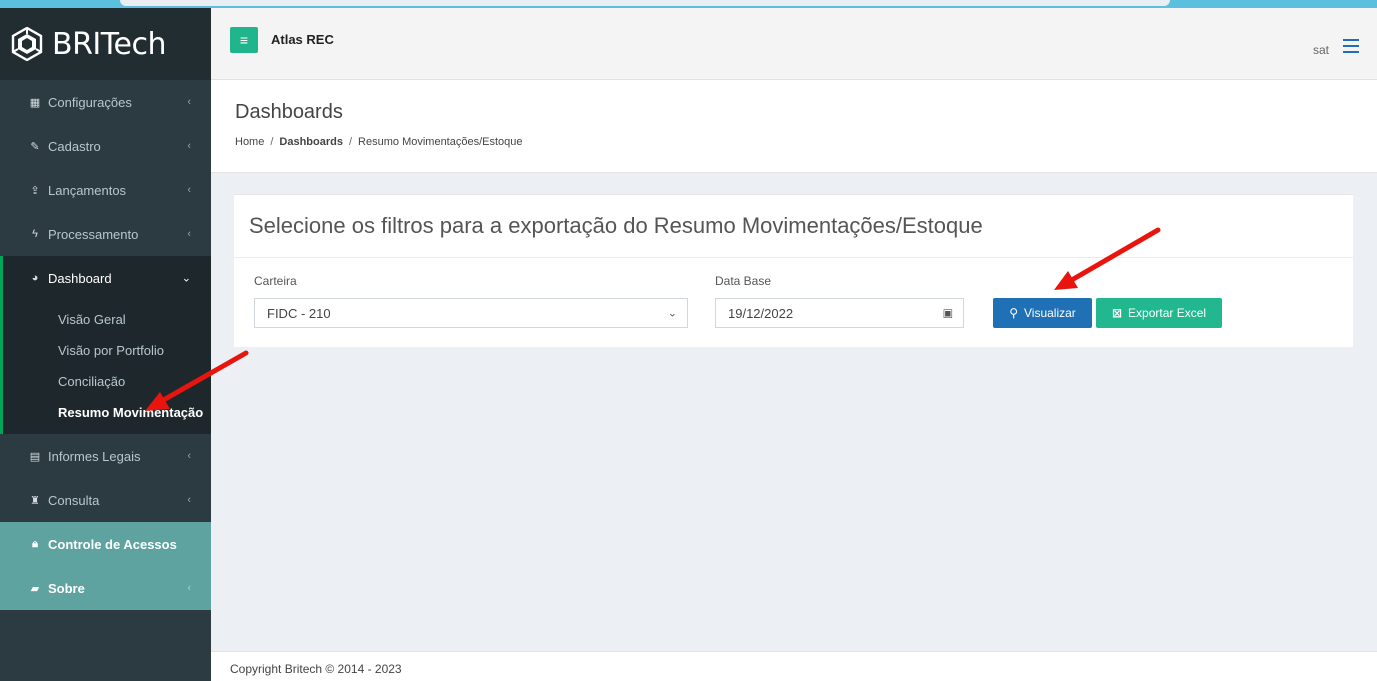  What do you see at coordinates (35, 456) in the screenshot?
I see `building-icon: ▤` at bounding box center [35, 456].